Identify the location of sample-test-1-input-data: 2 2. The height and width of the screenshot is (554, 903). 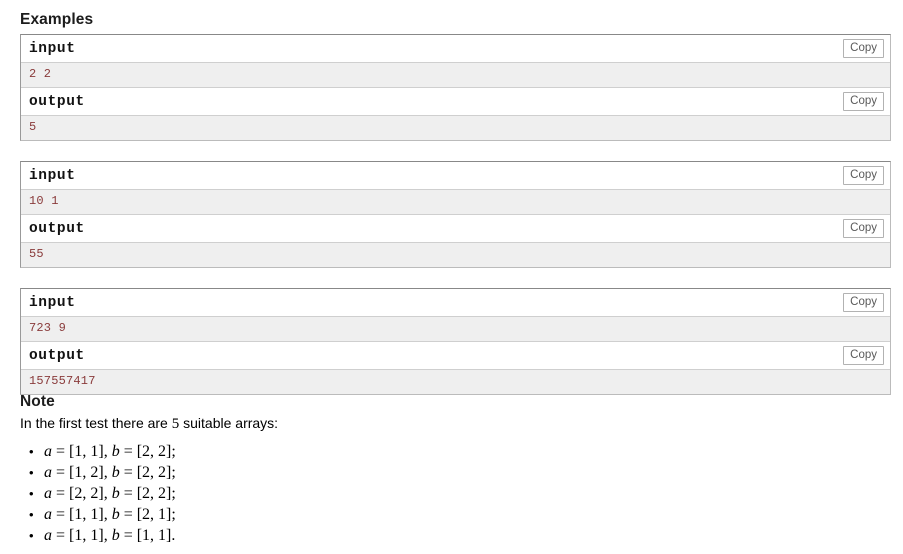
(455, 75).